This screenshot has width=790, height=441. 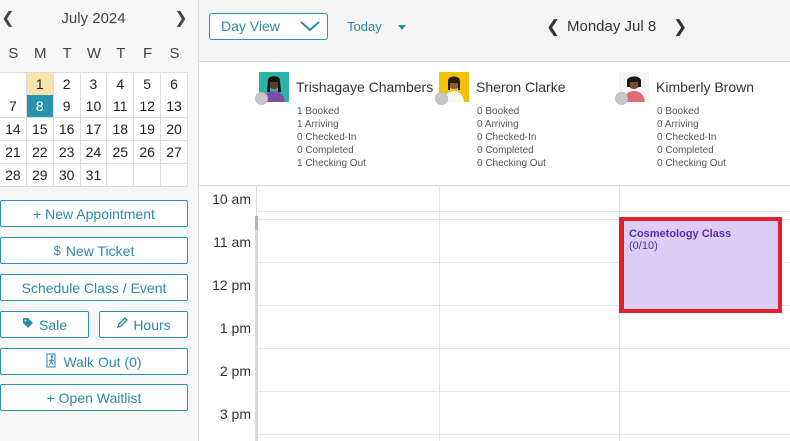 What do you see at coordinates (261, 98) in the screenshot?
I see `status-indicator` at bounding box center [261, 98].